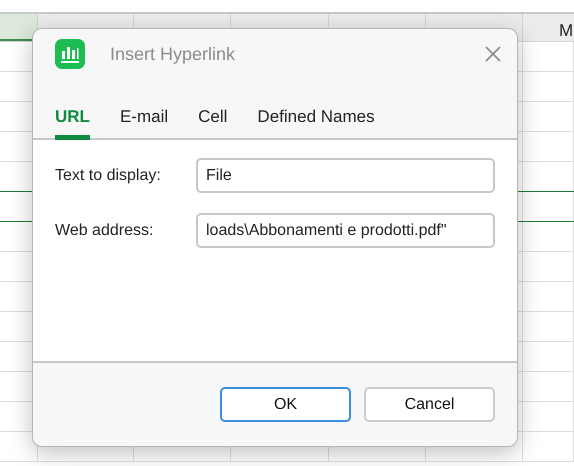  I want to click on tab: Defined Names, so click(316, 121).